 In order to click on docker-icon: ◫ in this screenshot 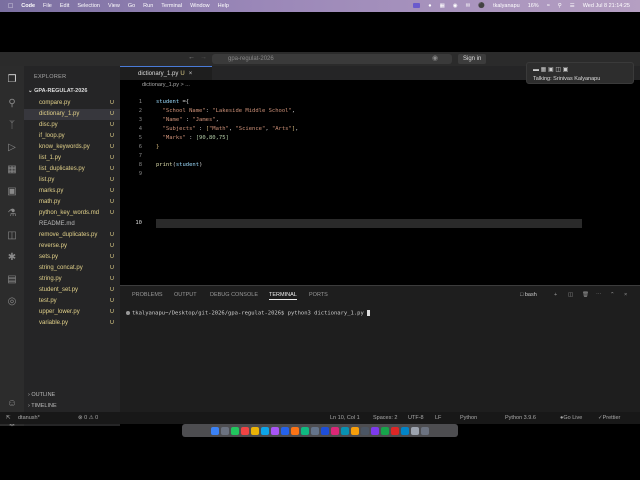, I will do `click(12, 236)`.